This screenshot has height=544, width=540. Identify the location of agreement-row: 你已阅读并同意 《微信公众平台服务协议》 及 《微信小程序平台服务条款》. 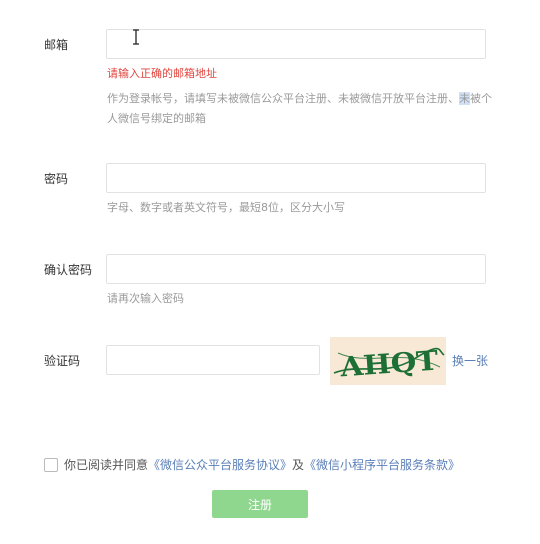
(252, 465).